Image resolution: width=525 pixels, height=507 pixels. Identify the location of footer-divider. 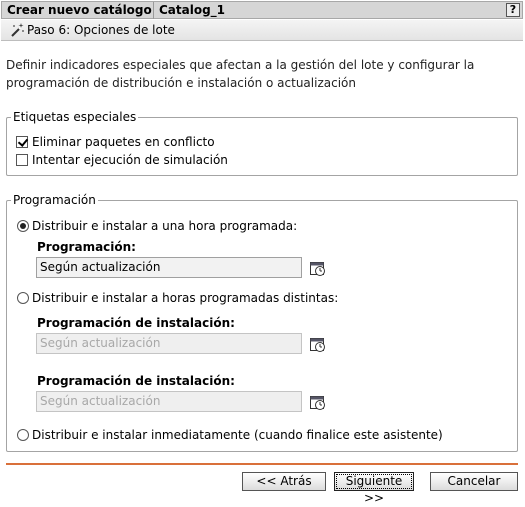
(262, 464).